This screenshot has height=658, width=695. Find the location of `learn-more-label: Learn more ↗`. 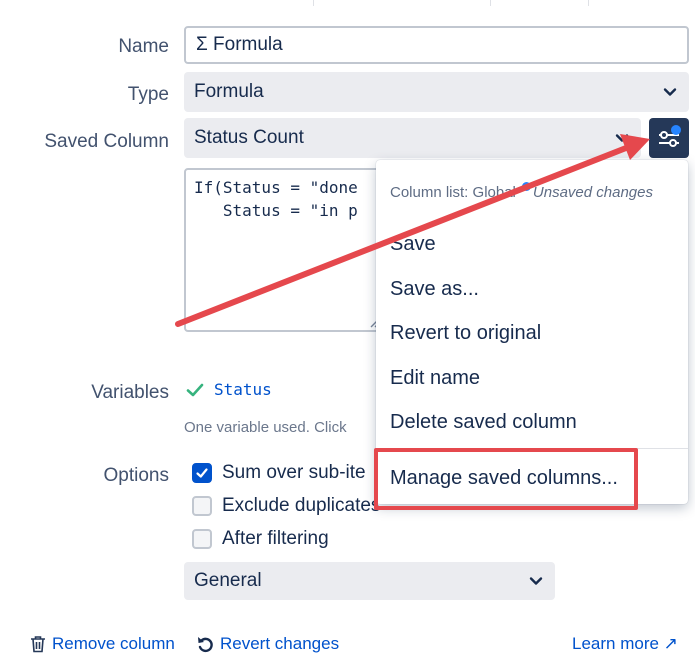

learn-more-label: Learn more ↗ is located at coordinates (625, 643).